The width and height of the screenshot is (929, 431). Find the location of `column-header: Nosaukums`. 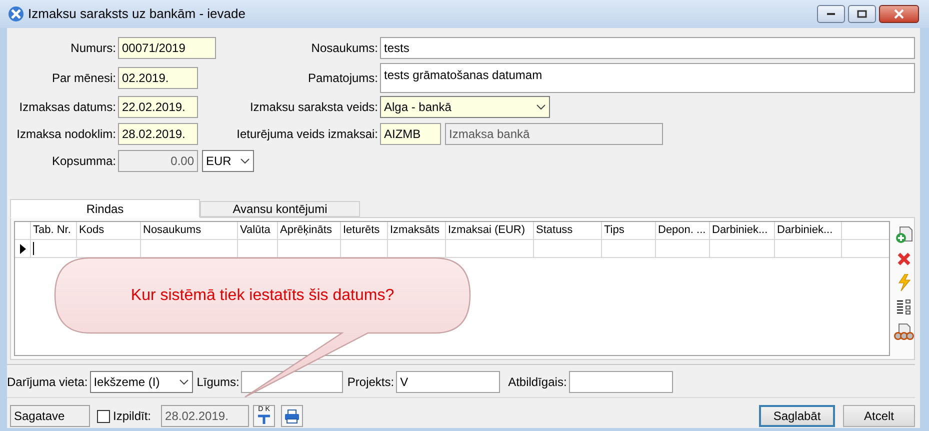

column-header: Nosaukums is located at coordinates (189, 230).